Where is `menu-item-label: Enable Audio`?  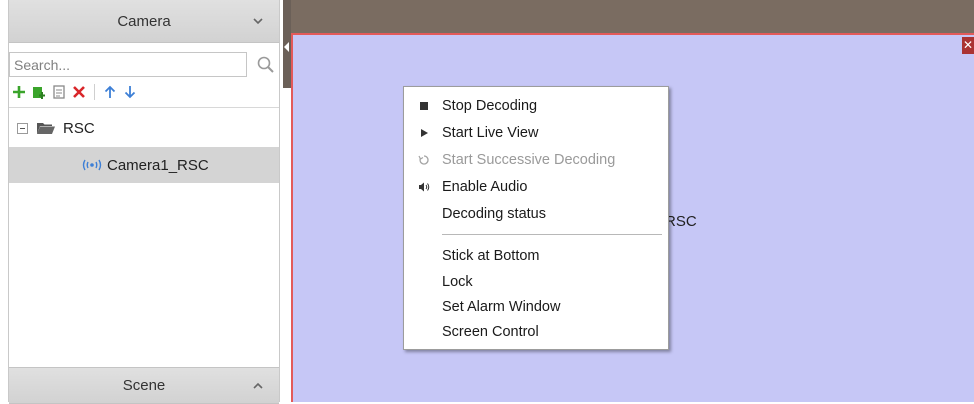 menu-item-label: Enable Audio is located at coordinates (485, 186).